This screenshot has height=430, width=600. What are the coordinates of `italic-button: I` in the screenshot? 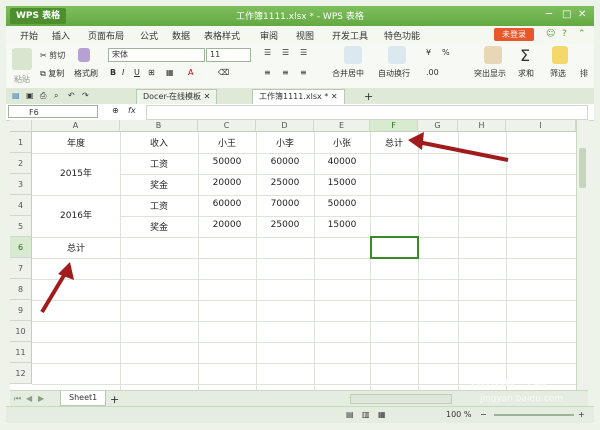 It's located at (123, 72).